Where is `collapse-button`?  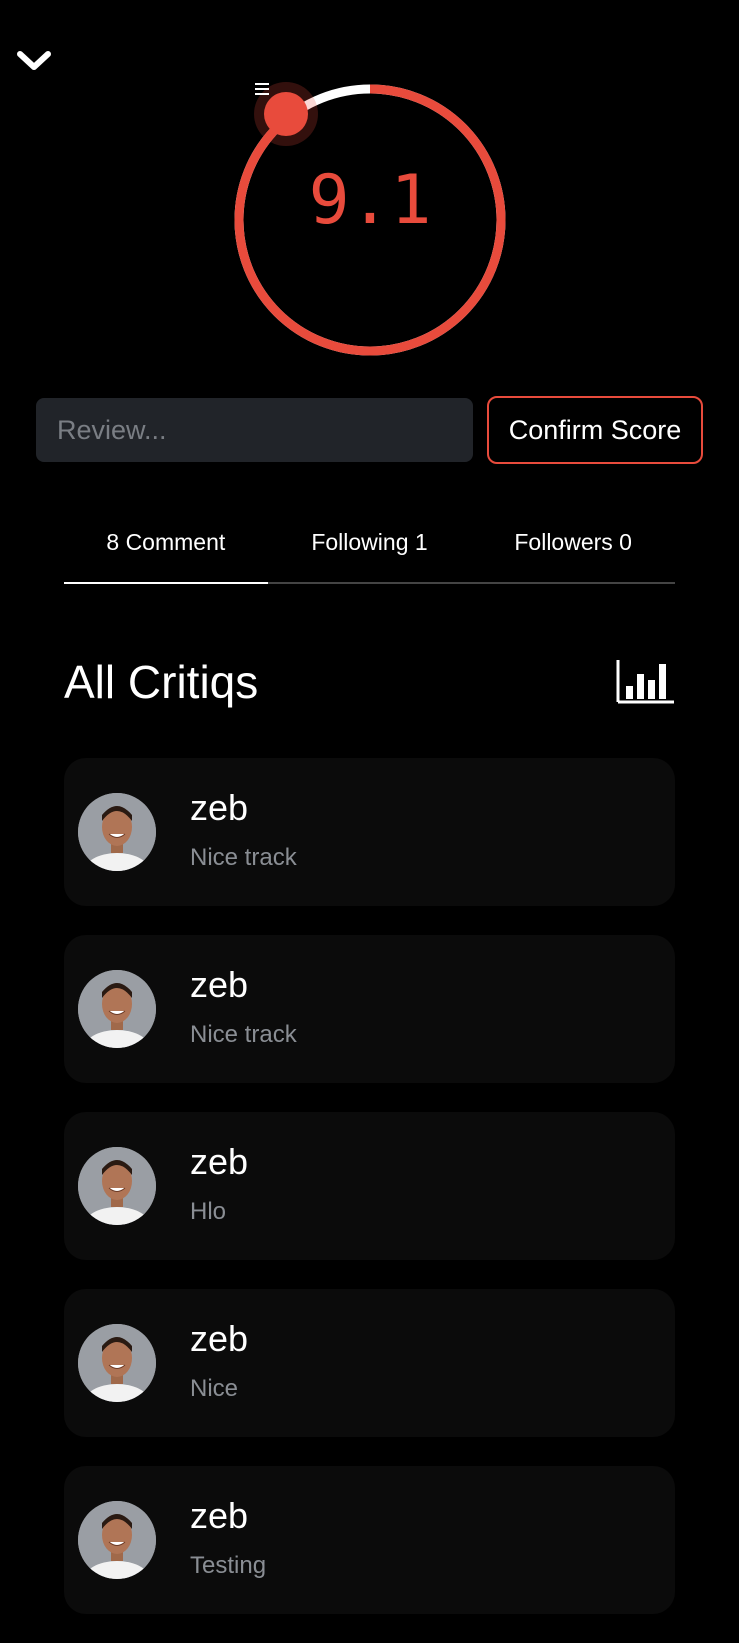
collapse-button is located at coordinates (34, 60).